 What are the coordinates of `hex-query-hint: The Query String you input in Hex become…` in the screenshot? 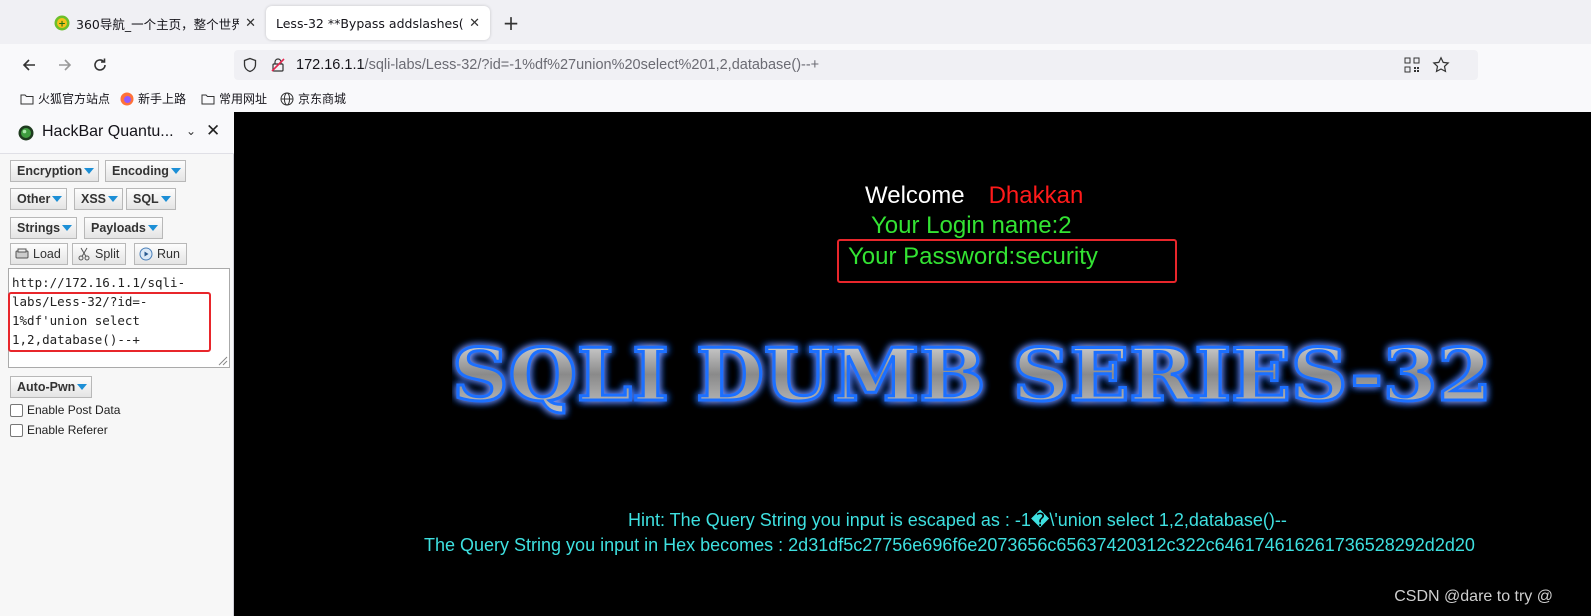 It's located at (949, 545).